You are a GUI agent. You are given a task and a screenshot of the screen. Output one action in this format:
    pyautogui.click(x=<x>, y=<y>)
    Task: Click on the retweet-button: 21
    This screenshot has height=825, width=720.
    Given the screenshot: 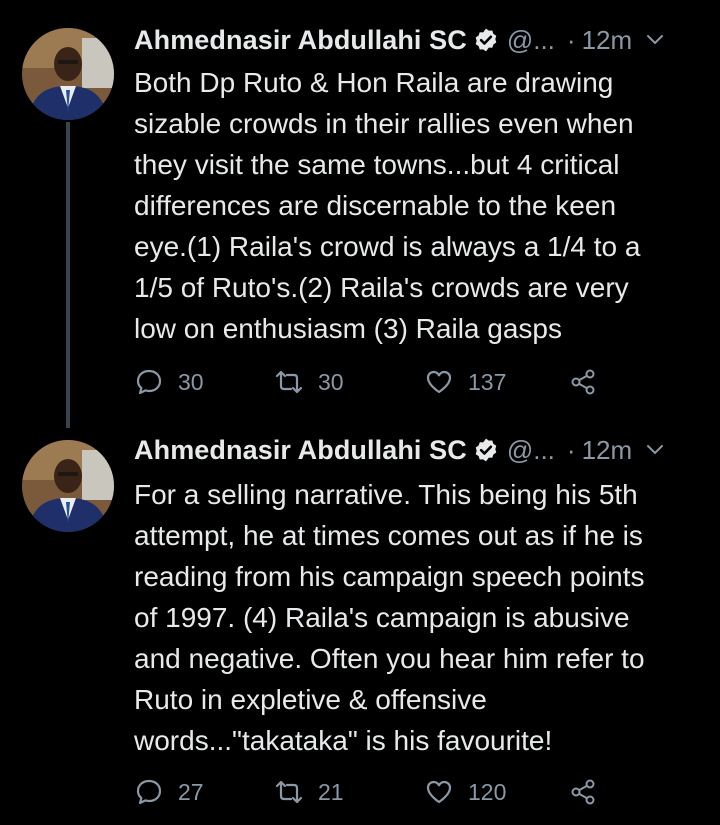 What is the action you would take?
    pyautogui.click(x=309, y=792)
    